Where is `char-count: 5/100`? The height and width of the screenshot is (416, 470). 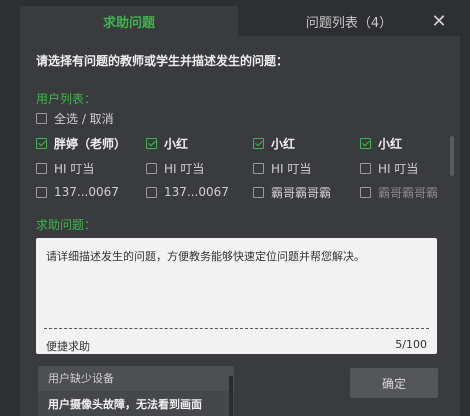 char-count: 5/100 is located at coordinates (411, 344).